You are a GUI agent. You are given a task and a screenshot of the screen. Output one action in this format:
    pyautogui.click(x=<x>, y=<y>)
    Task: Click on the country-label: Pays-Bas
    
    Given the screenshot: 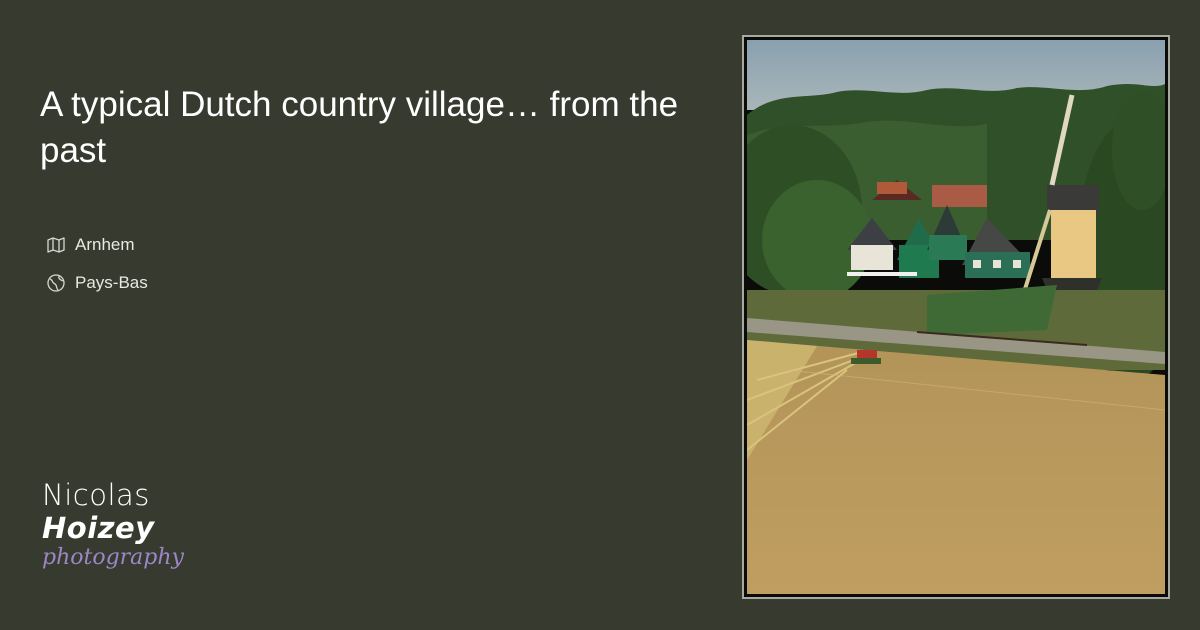 What is the action you would take?
    pyautogui.click(x=111, y=283)
    